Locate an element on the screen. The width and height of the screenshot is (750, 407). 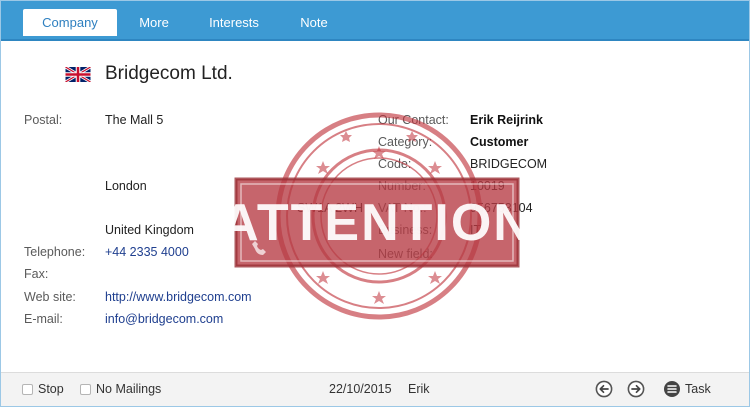
email-label: E-mail: is located at coordinates (43, 319).